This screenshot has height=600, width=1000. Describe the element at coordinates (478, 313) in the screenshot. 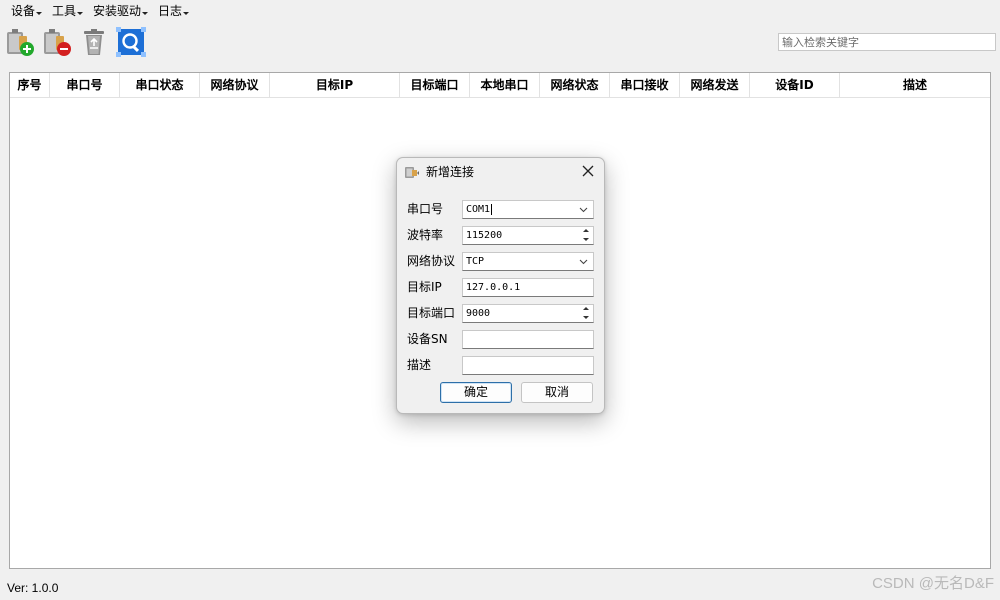

I see `target-port-value: 9000` at that location.